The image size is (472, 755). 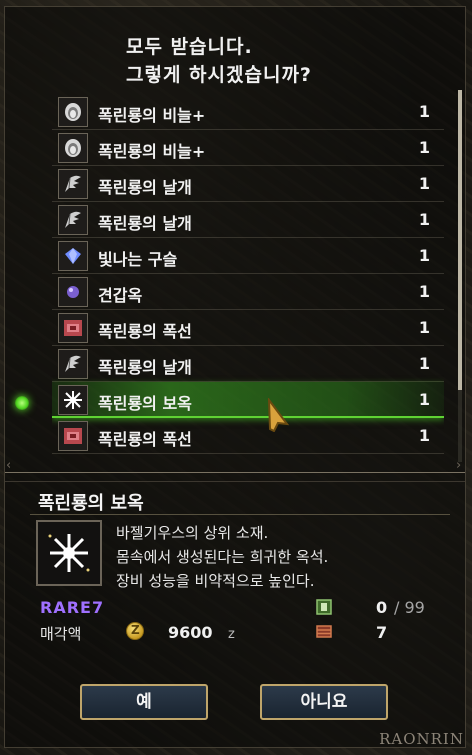 What do you see at coordinates (248, 292) in the screenshot?
I see `list-item: 견갑옥 1` at bounding box center [248, 292].